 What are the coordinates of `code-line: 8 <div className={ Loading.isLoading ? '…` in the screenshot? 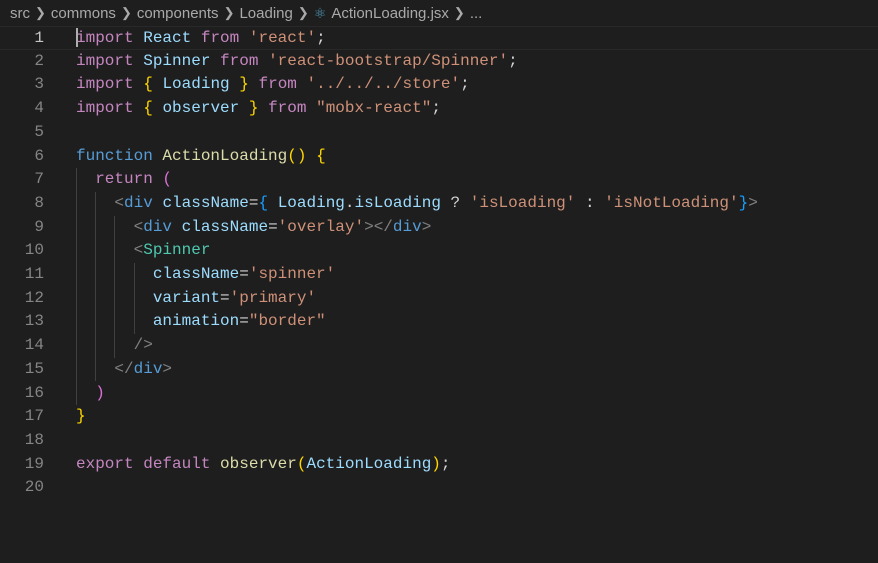 It's located at (439, 204).